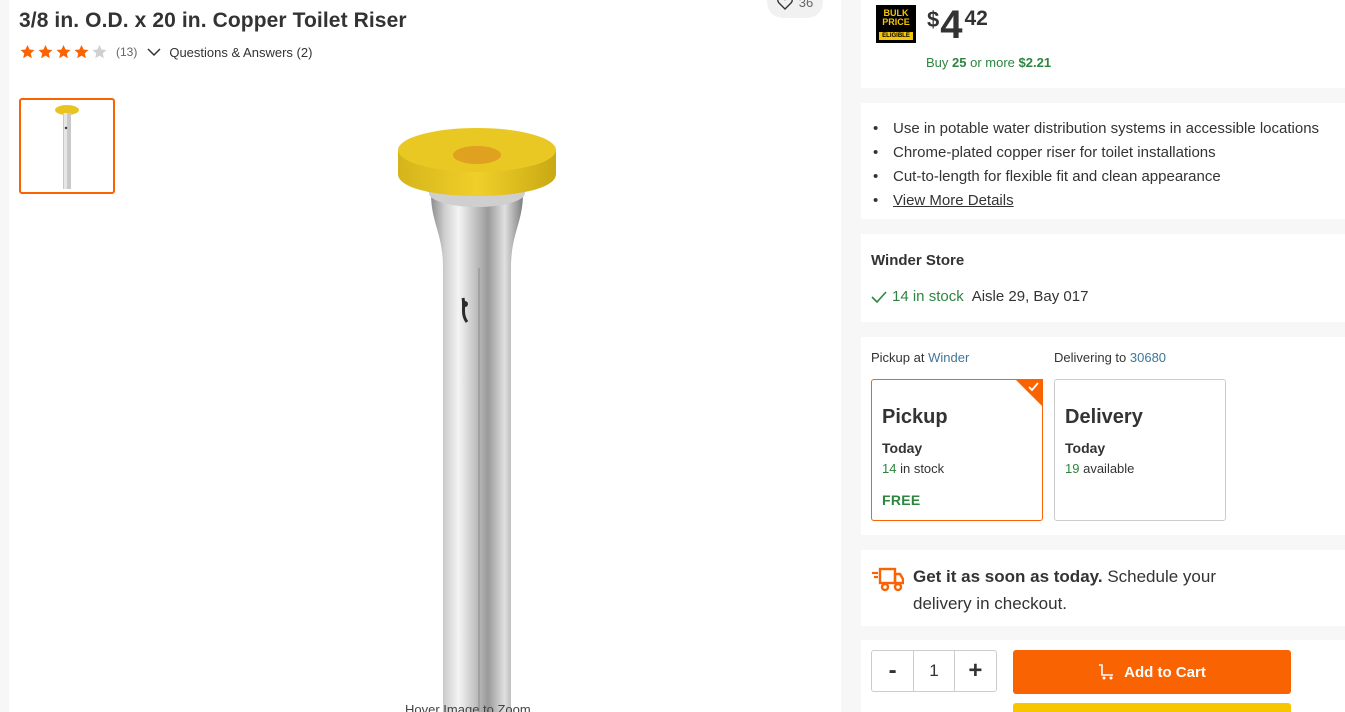  Describe the element at coordinates (1148, 357) in the screenshot. I see `delivery-zip-link: 30680` at that location.